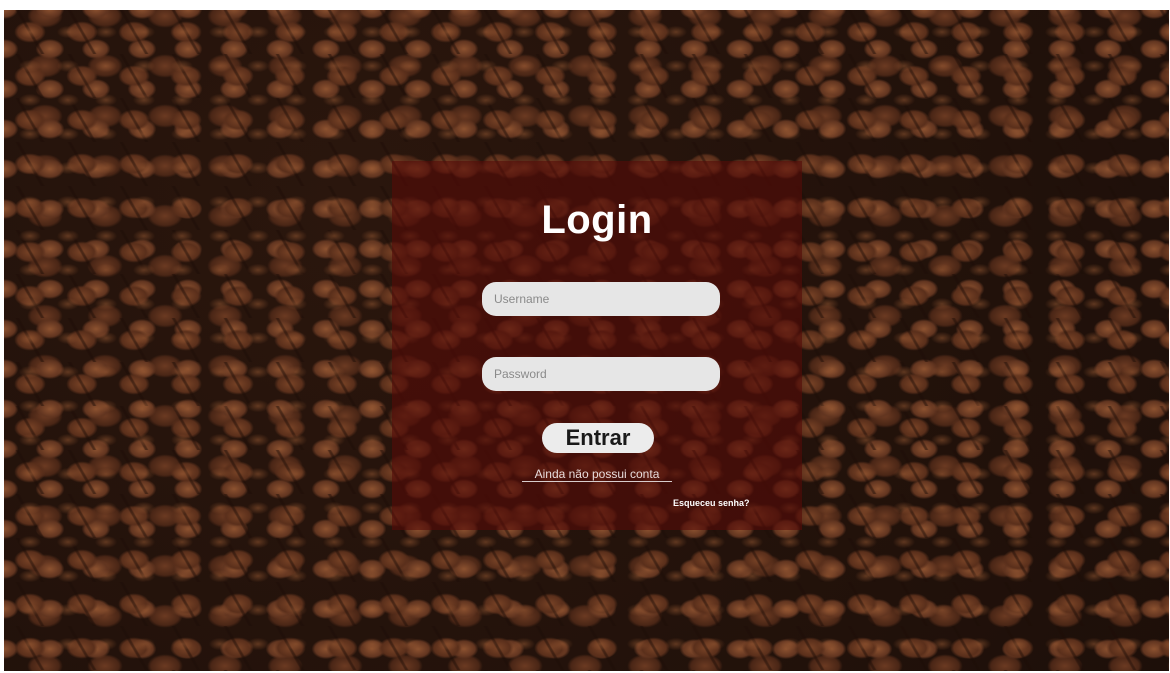  I want to click on username-input, so click(601, 299).